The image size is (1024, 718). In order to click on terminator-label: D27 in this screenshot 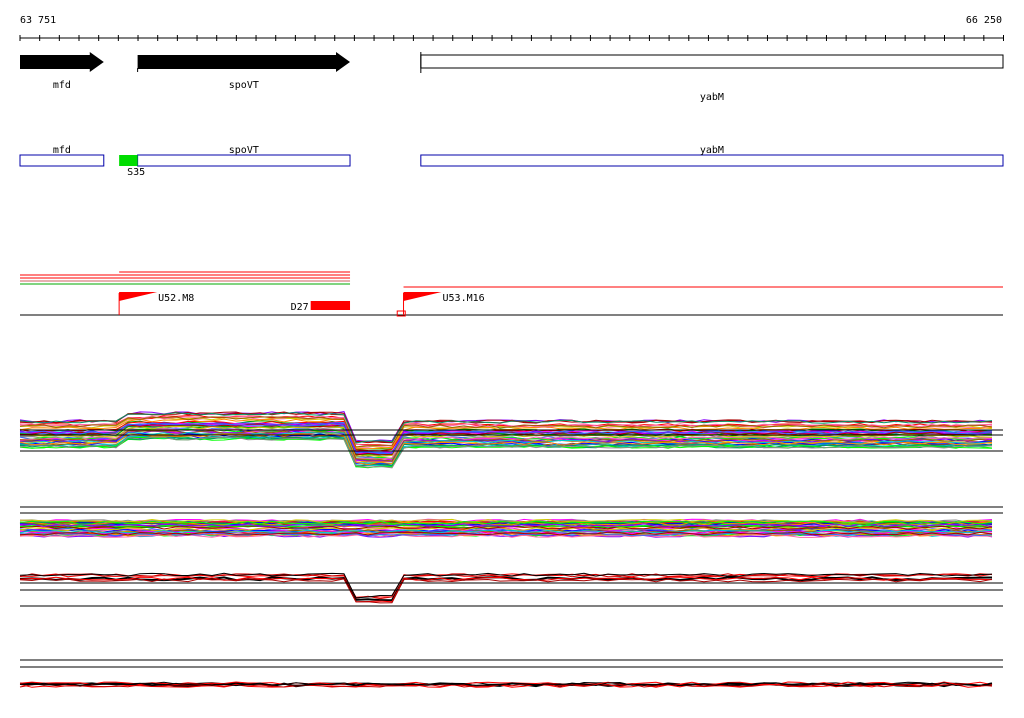, I will do `click(300, 307)`.